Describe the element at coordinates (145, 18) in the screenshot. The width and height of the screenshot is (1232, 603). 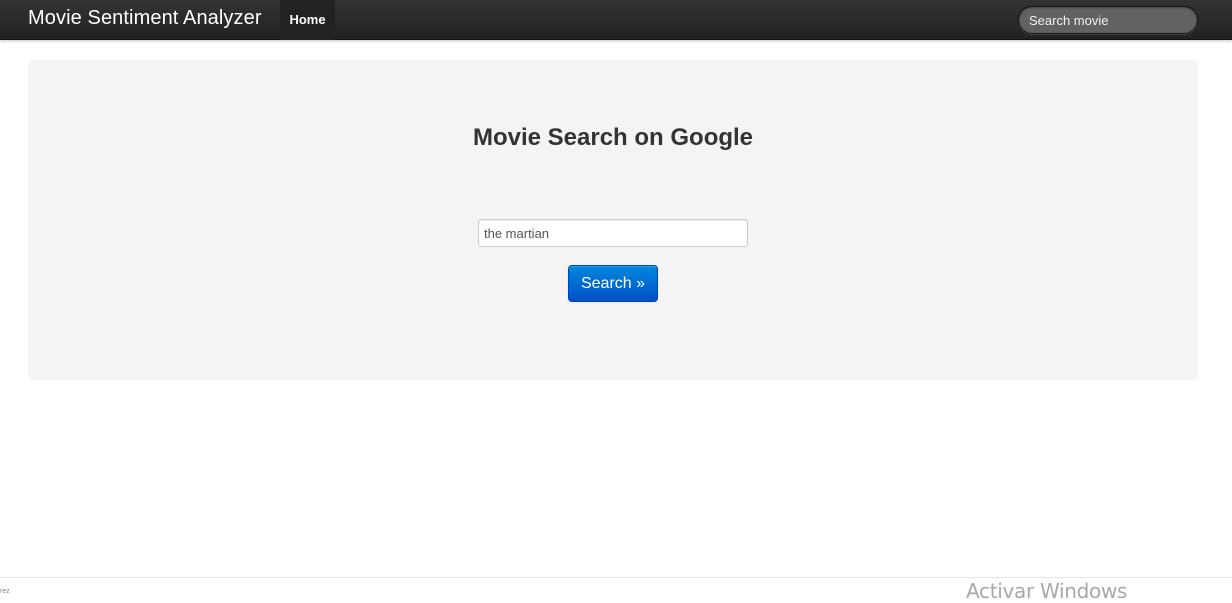
I see `brand-link: Movie Sentiment Analyzer` at that location.